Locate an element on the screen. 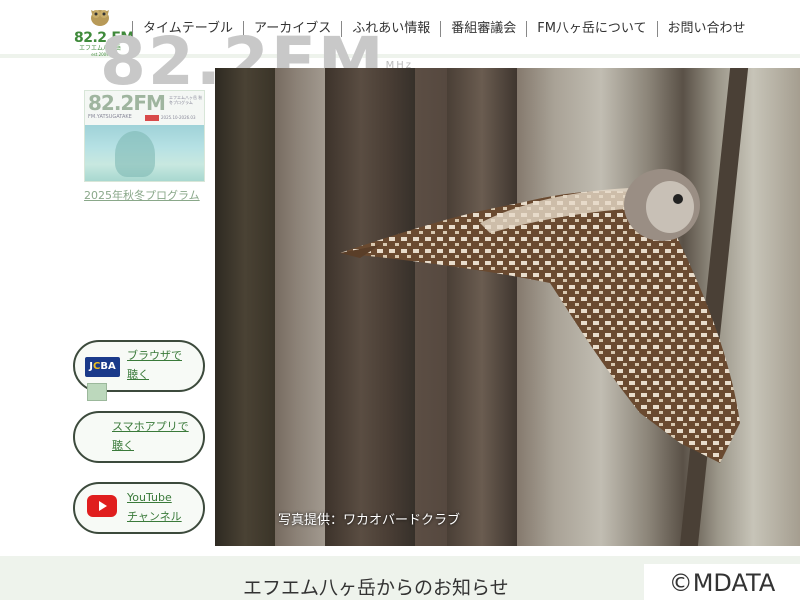  banner-illustration is located at coordinates (144, 153).